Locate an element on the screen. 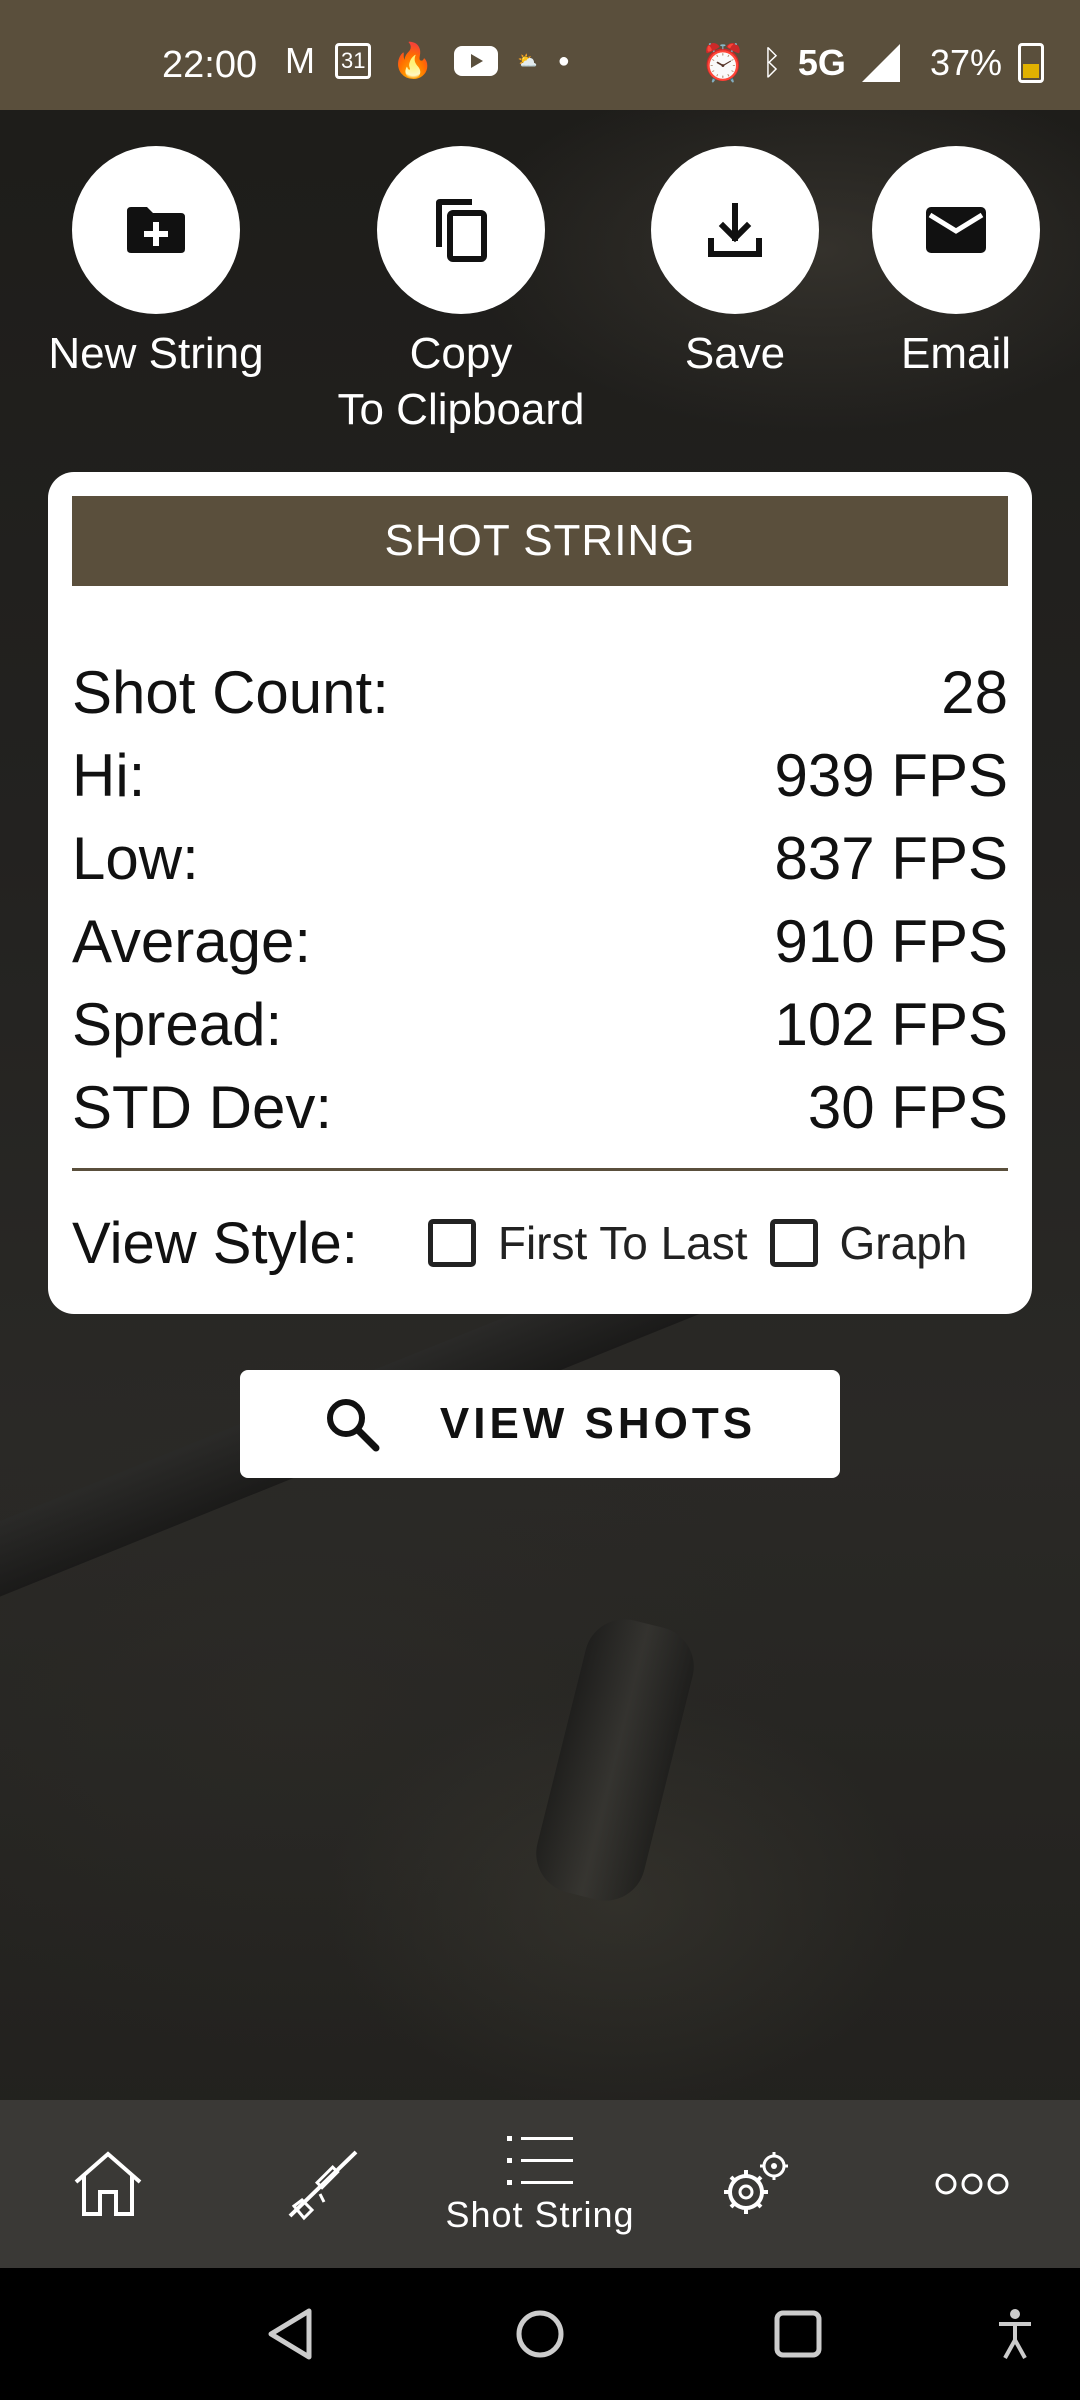 The width and height of the screenshot is (1080, 2400). system-nav-bar is located at coordinates (540, 2334).